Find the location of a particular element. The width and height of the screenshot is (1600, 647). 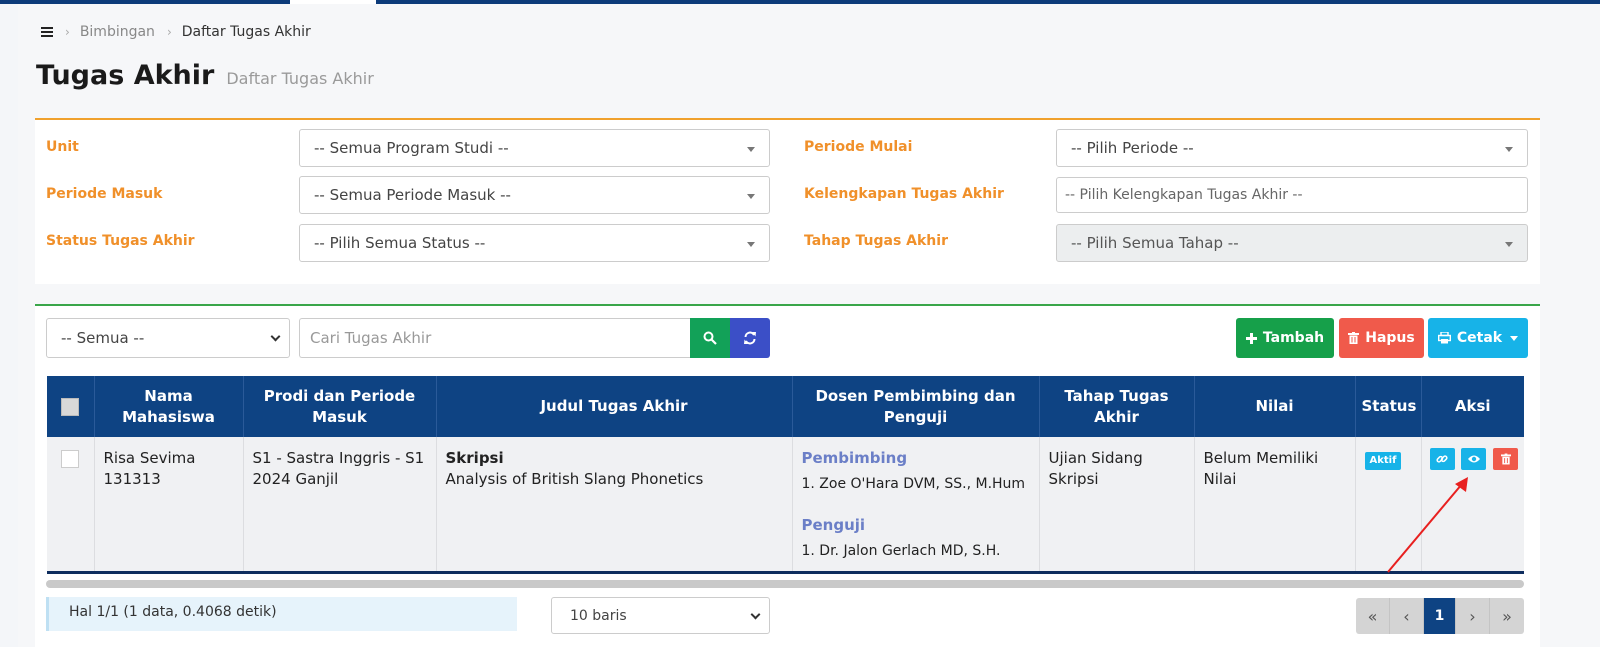

page-subtitle: Daftar Tugas Akhir is located at coordinates (300, 78).